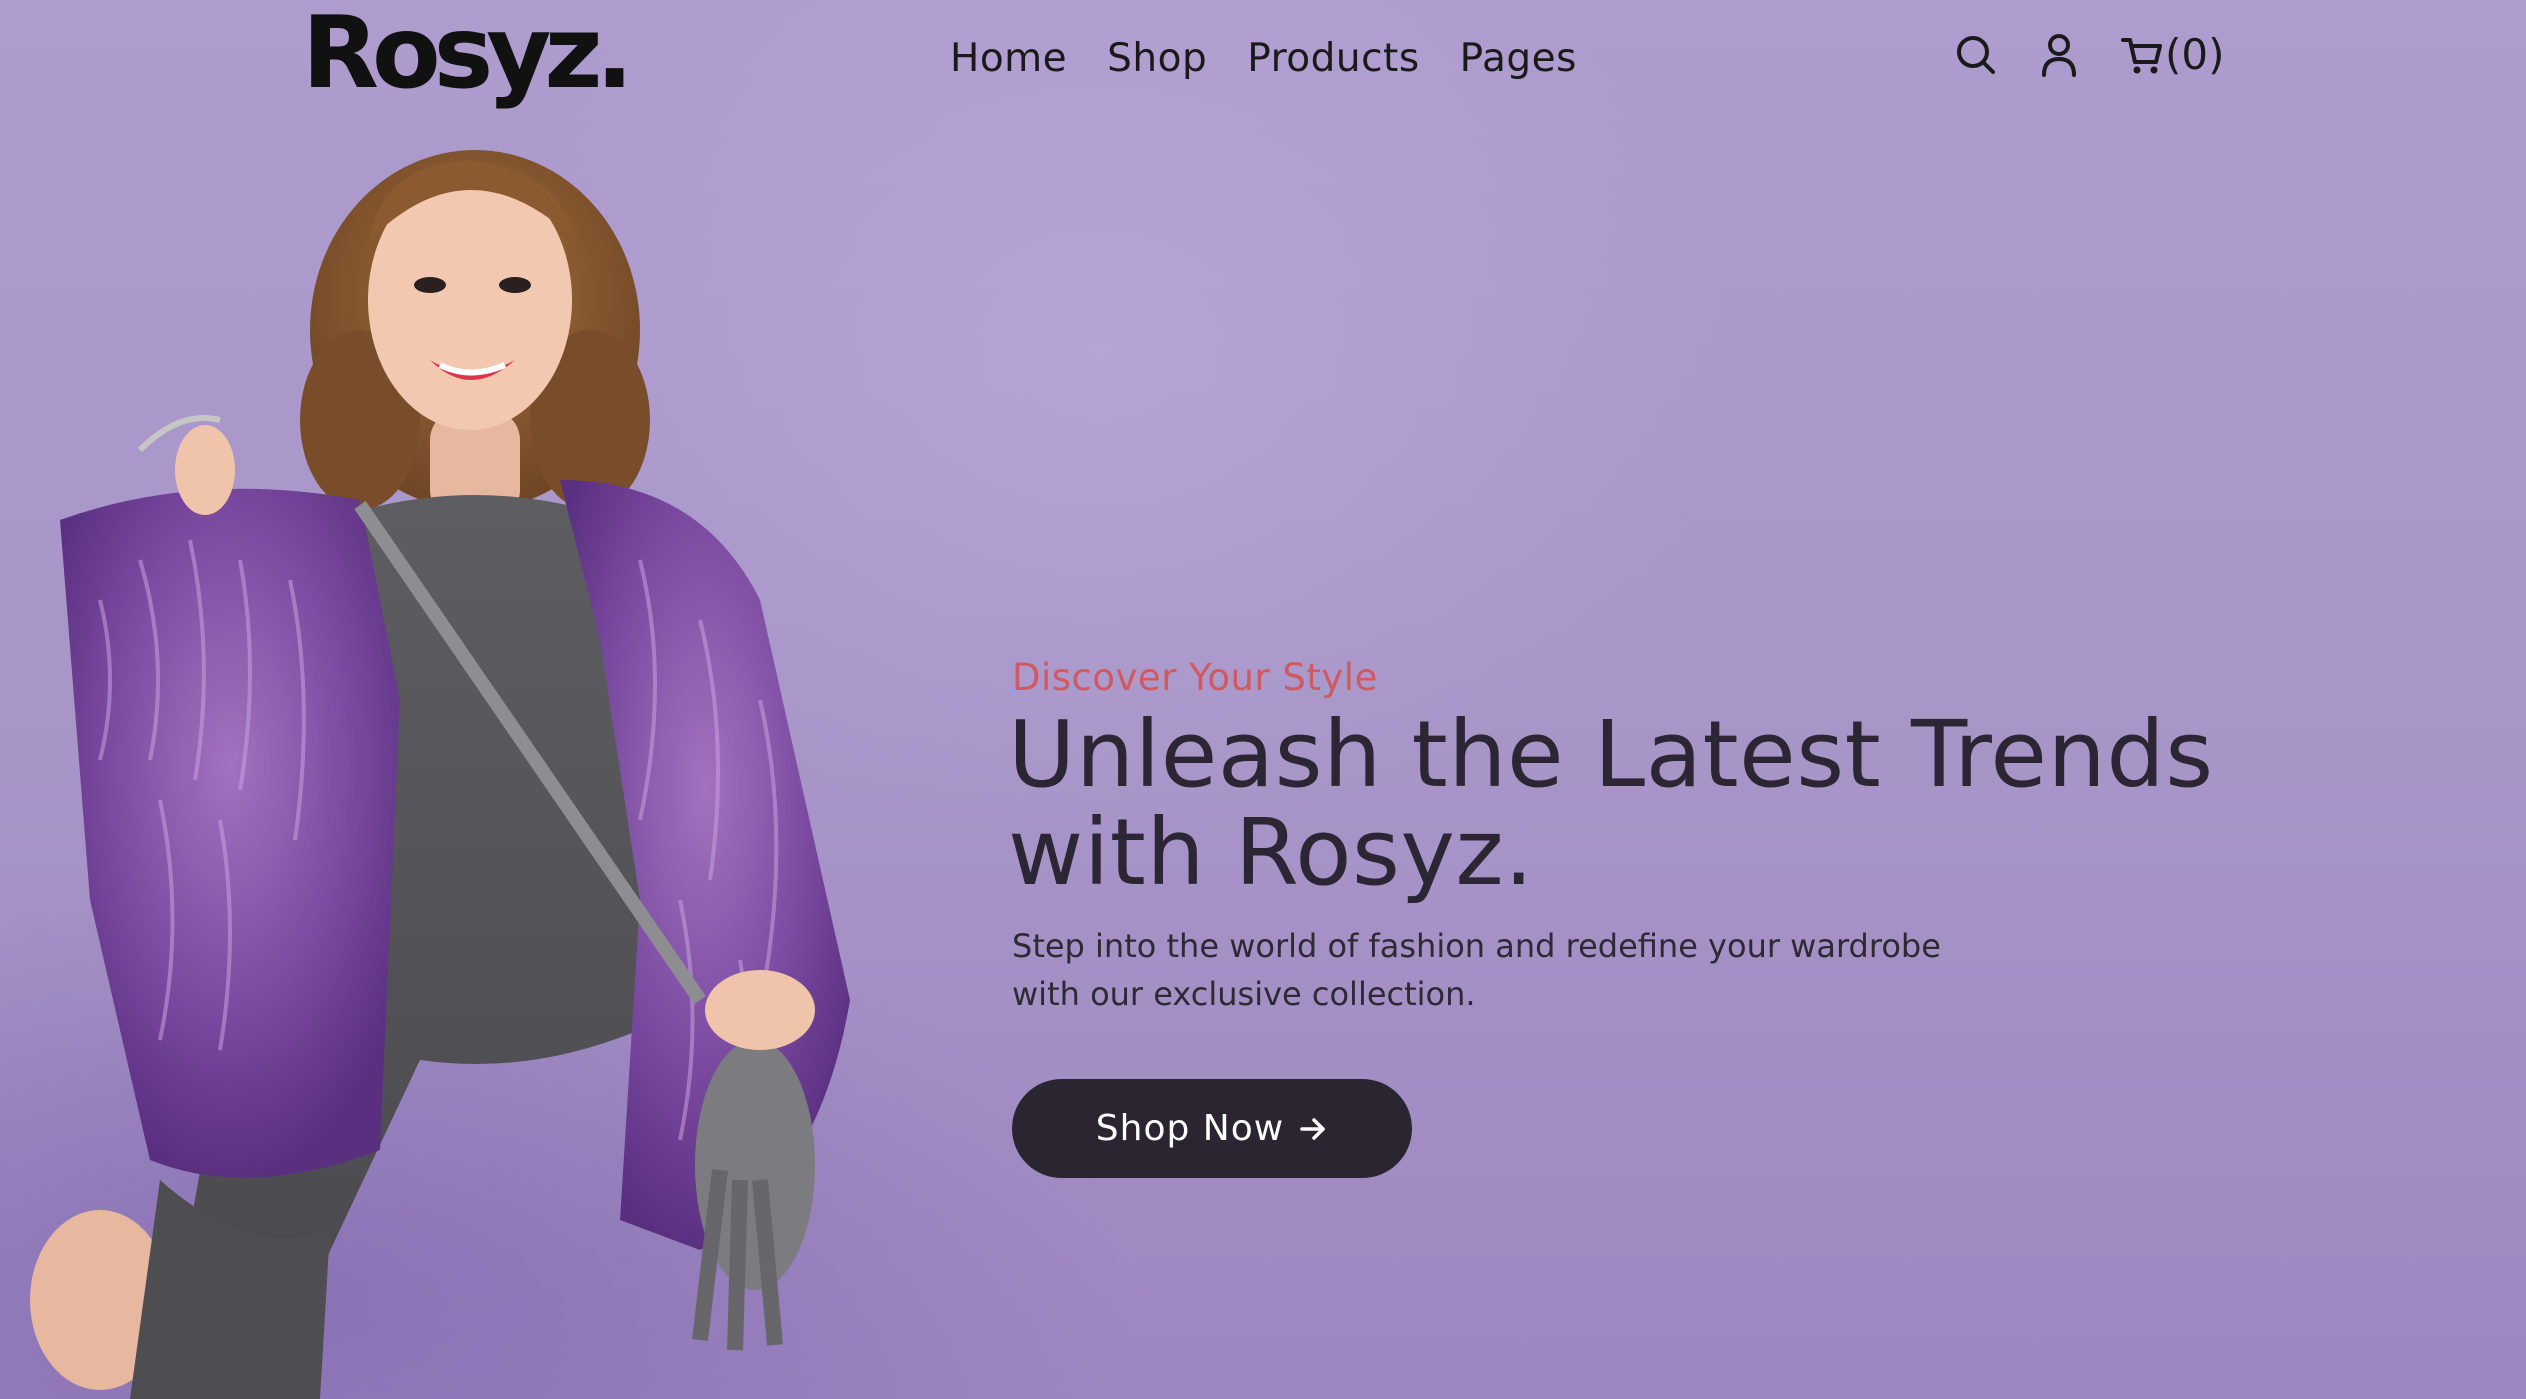 This screenshot has width=2526, height=1399. What do you see at coordinates (1518, 58) in the screenshot?
I see `nav-item-pages: Pages` at bounding box center [1518, 58].